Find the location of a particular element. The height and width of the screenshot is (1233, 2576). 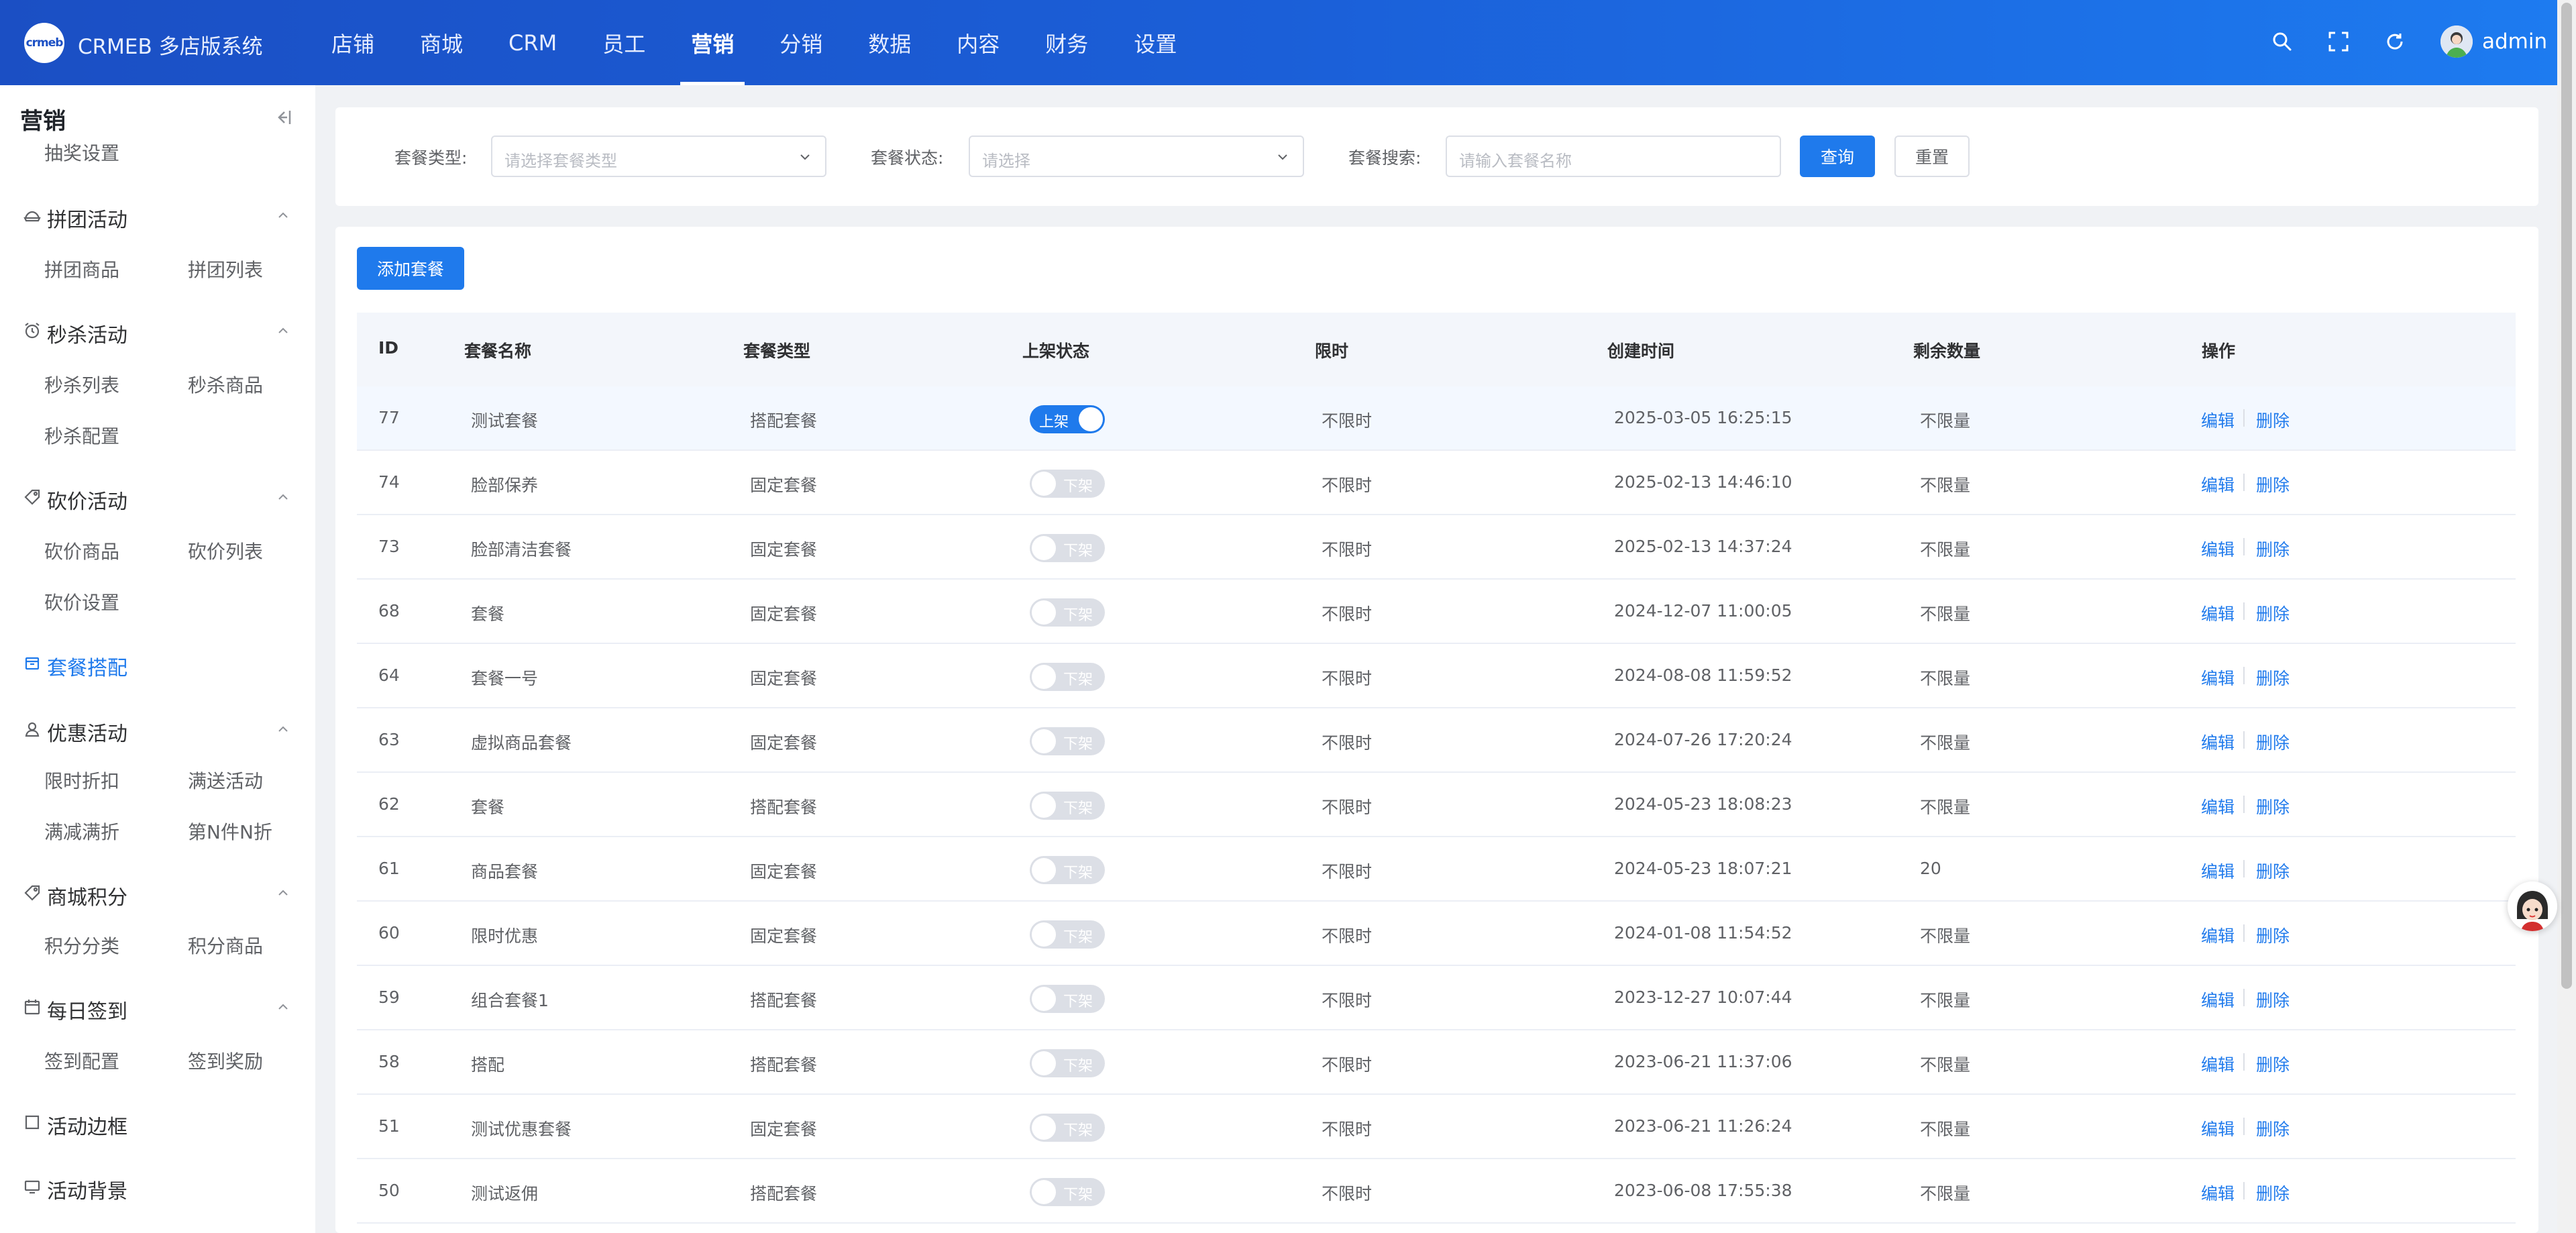

sidebar-item-bargain-products: 砍价商品 is located at coordinates (81, 551).